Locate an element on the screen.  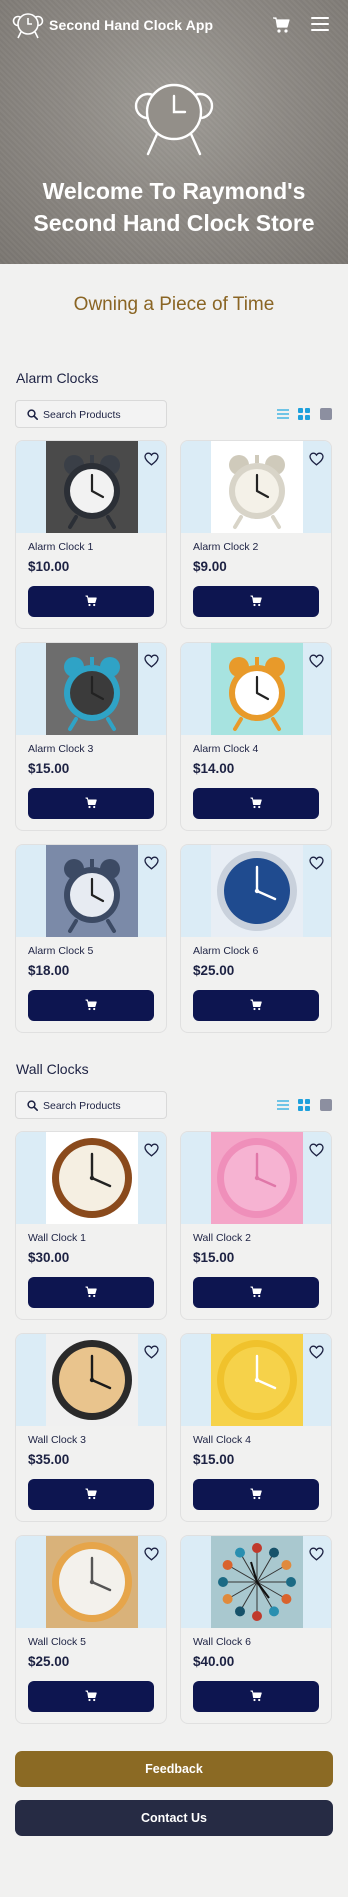
wall-clocks-section-title: Wall Clocks is located at coordinates (52, 1069).